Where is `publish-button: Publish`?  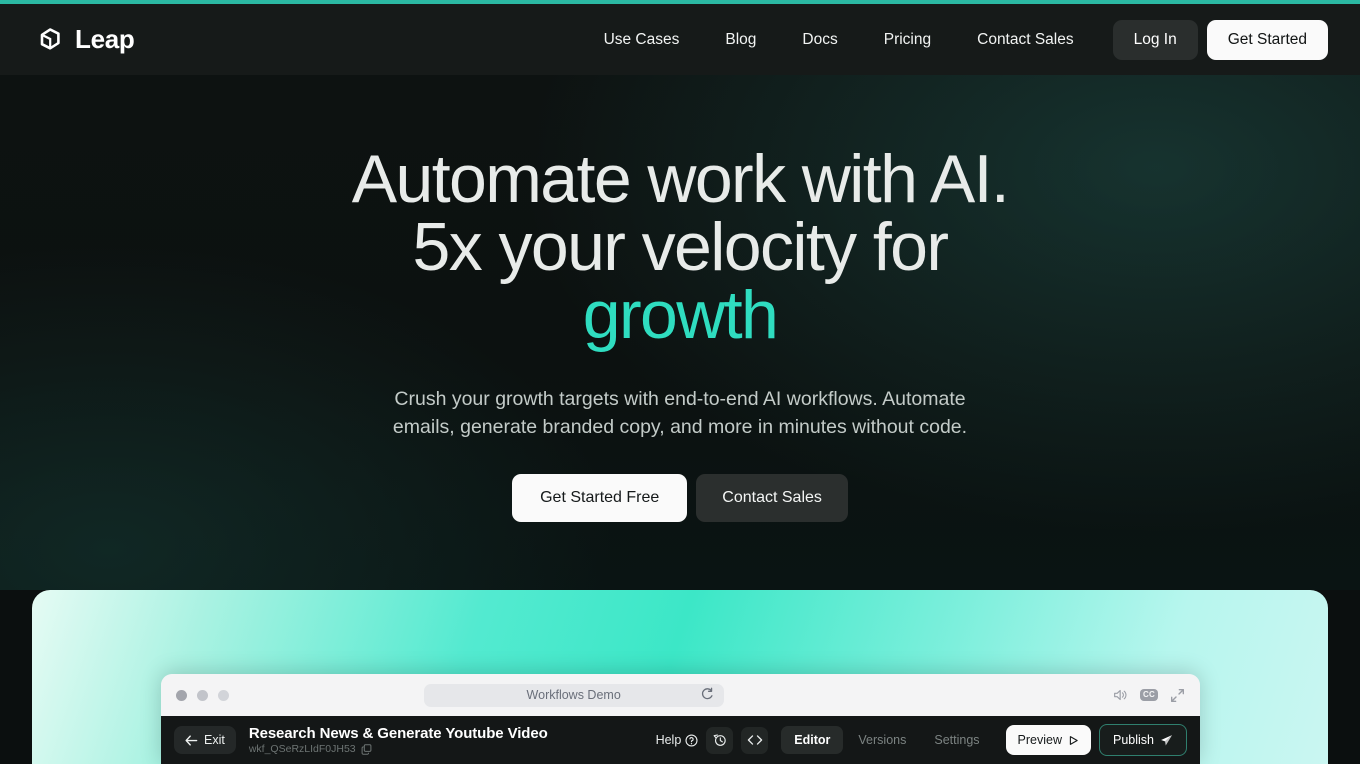
publish-button: Publish is located at coordinates (1143, 740).